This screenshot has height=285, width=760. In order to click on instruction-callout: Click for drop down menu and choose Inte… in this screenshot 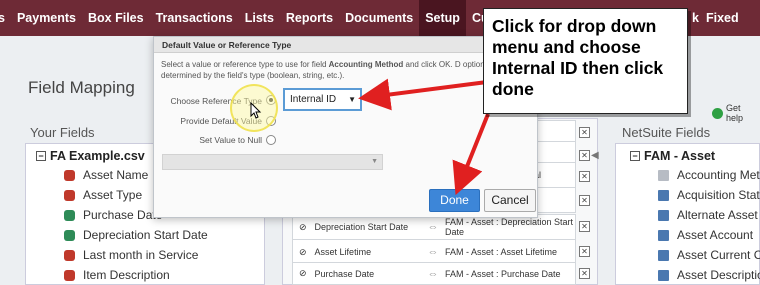, I will do `click(585, 61)`.